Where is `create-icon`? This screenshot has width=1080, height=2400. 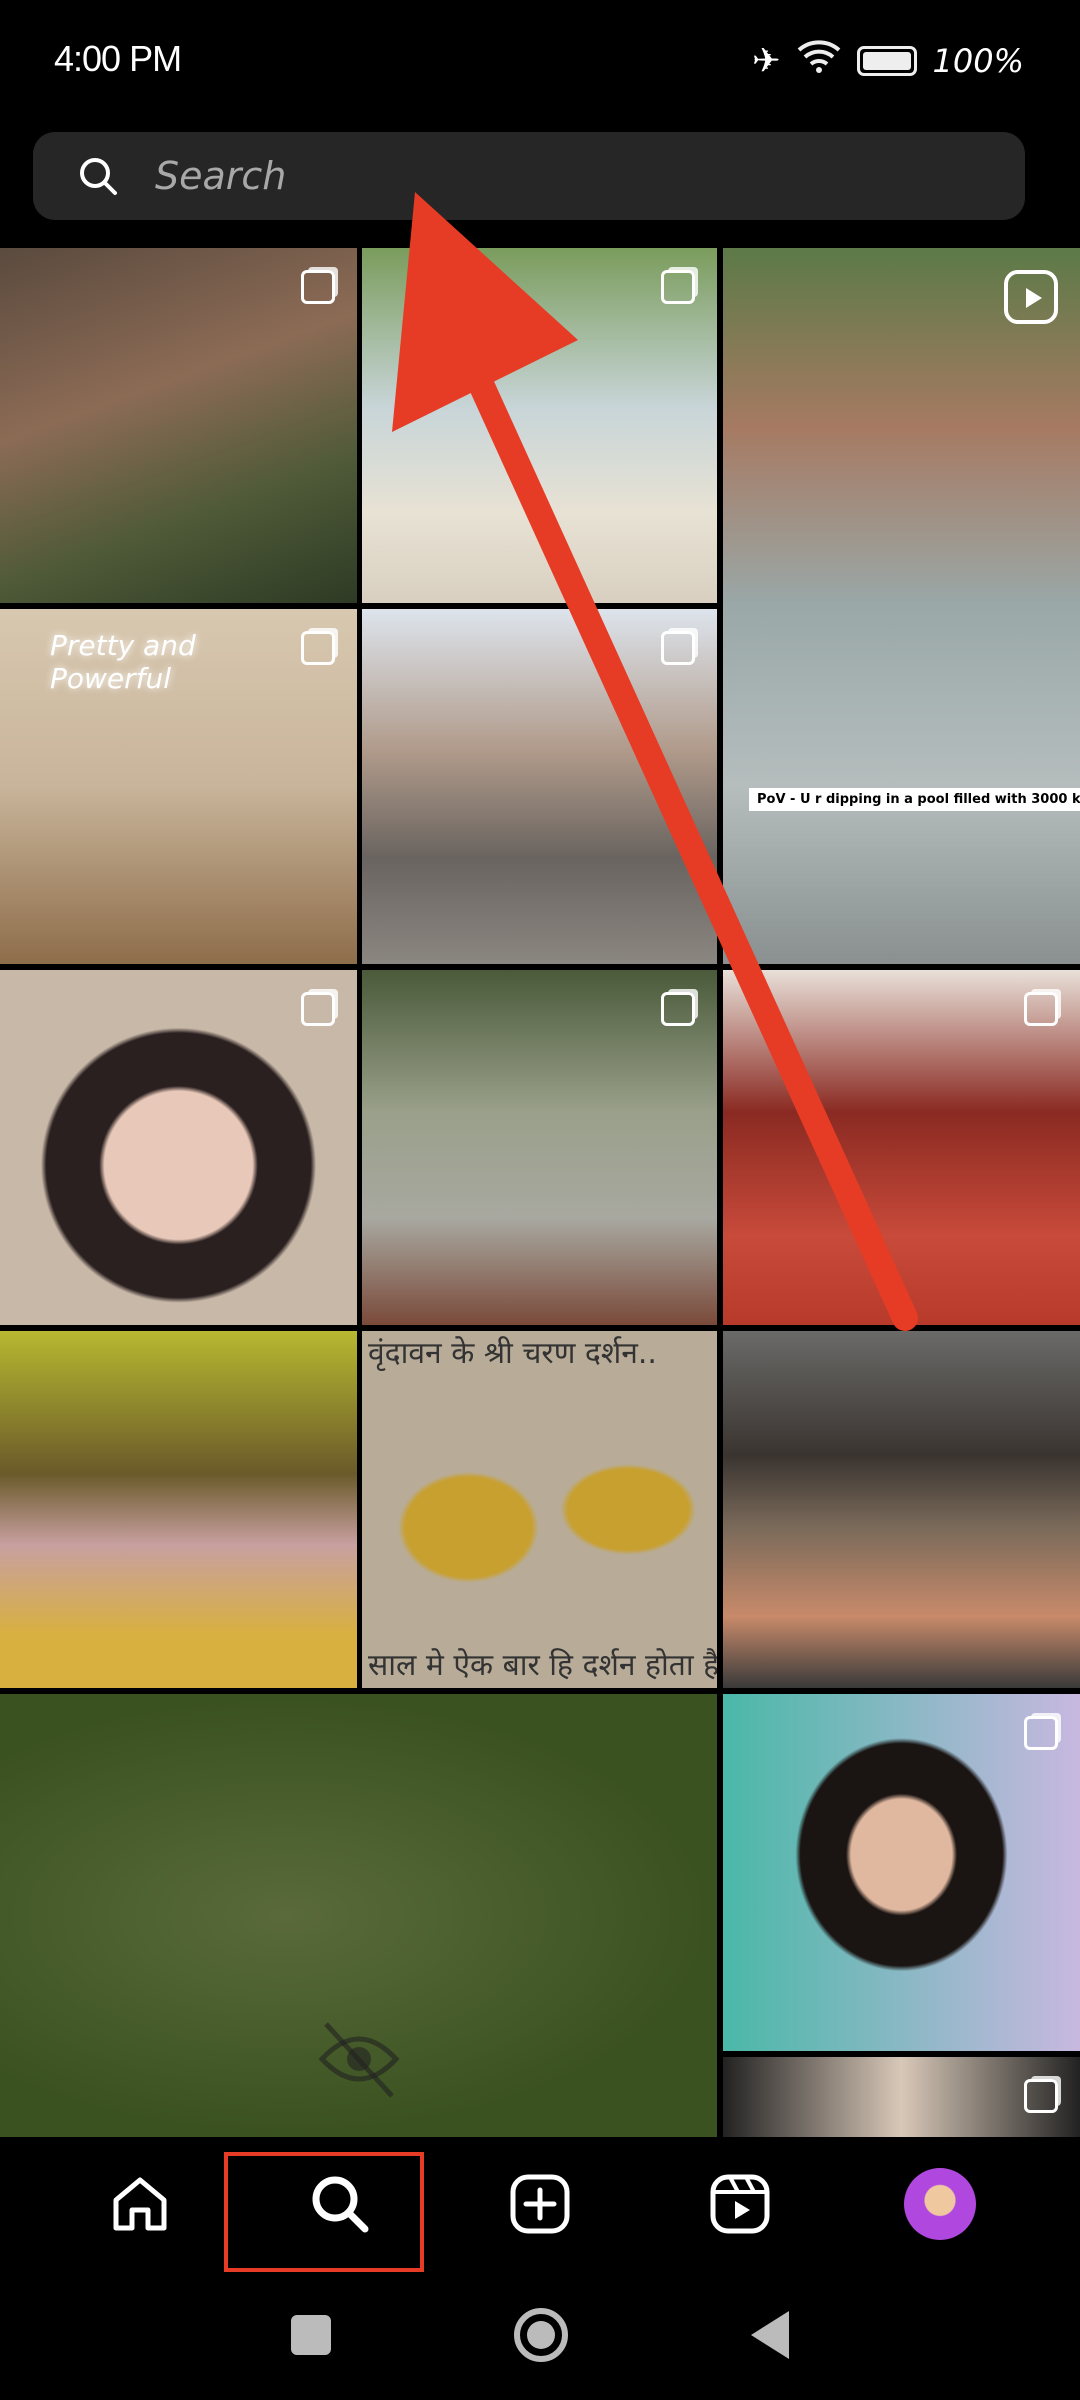 create-icon is located at coordinates (540, 2203).